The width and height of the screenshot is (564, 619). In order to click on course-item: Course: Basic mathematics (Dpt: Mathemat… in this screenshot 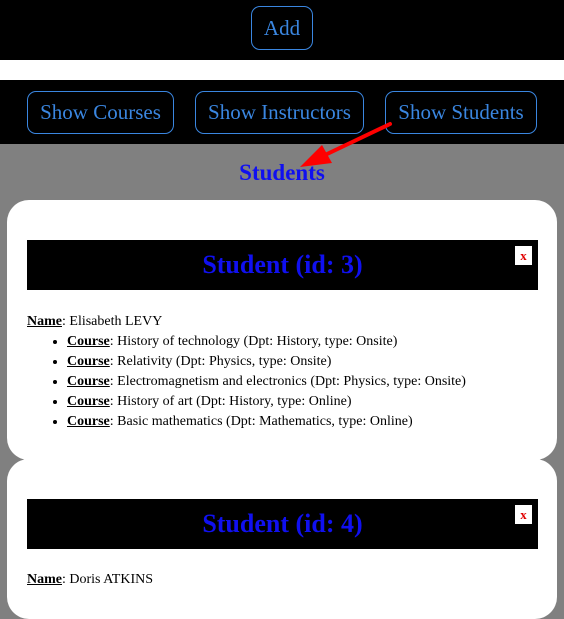, I will do `click(307, 422)`.